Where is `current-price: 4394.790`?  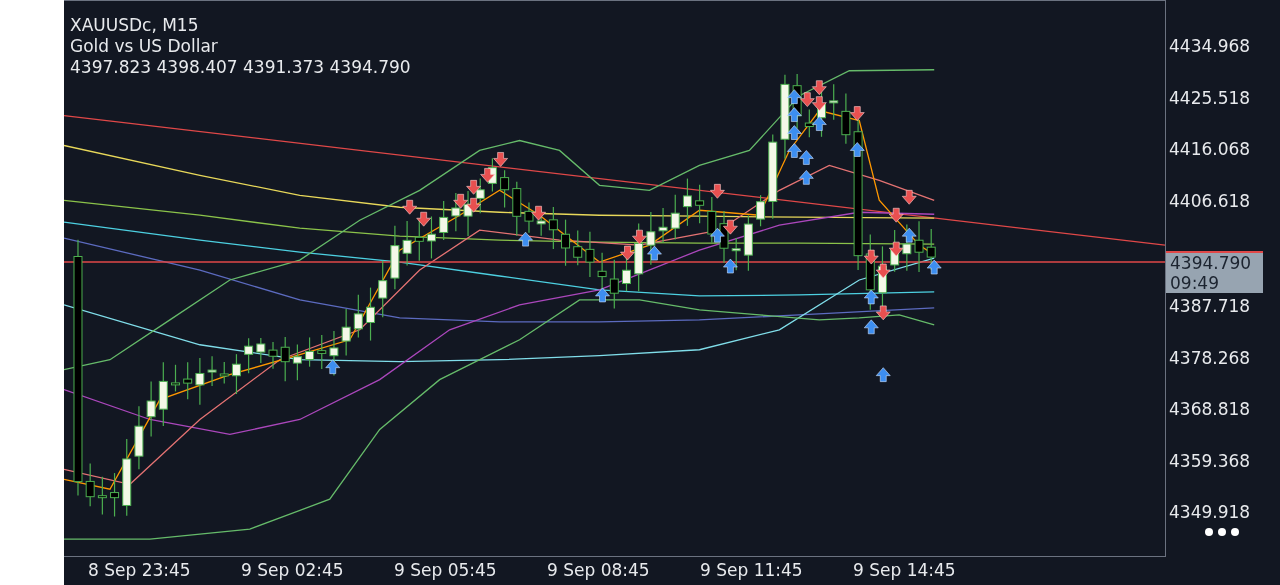
current-price: 4394.790 is located at coordinates (1211, 263).